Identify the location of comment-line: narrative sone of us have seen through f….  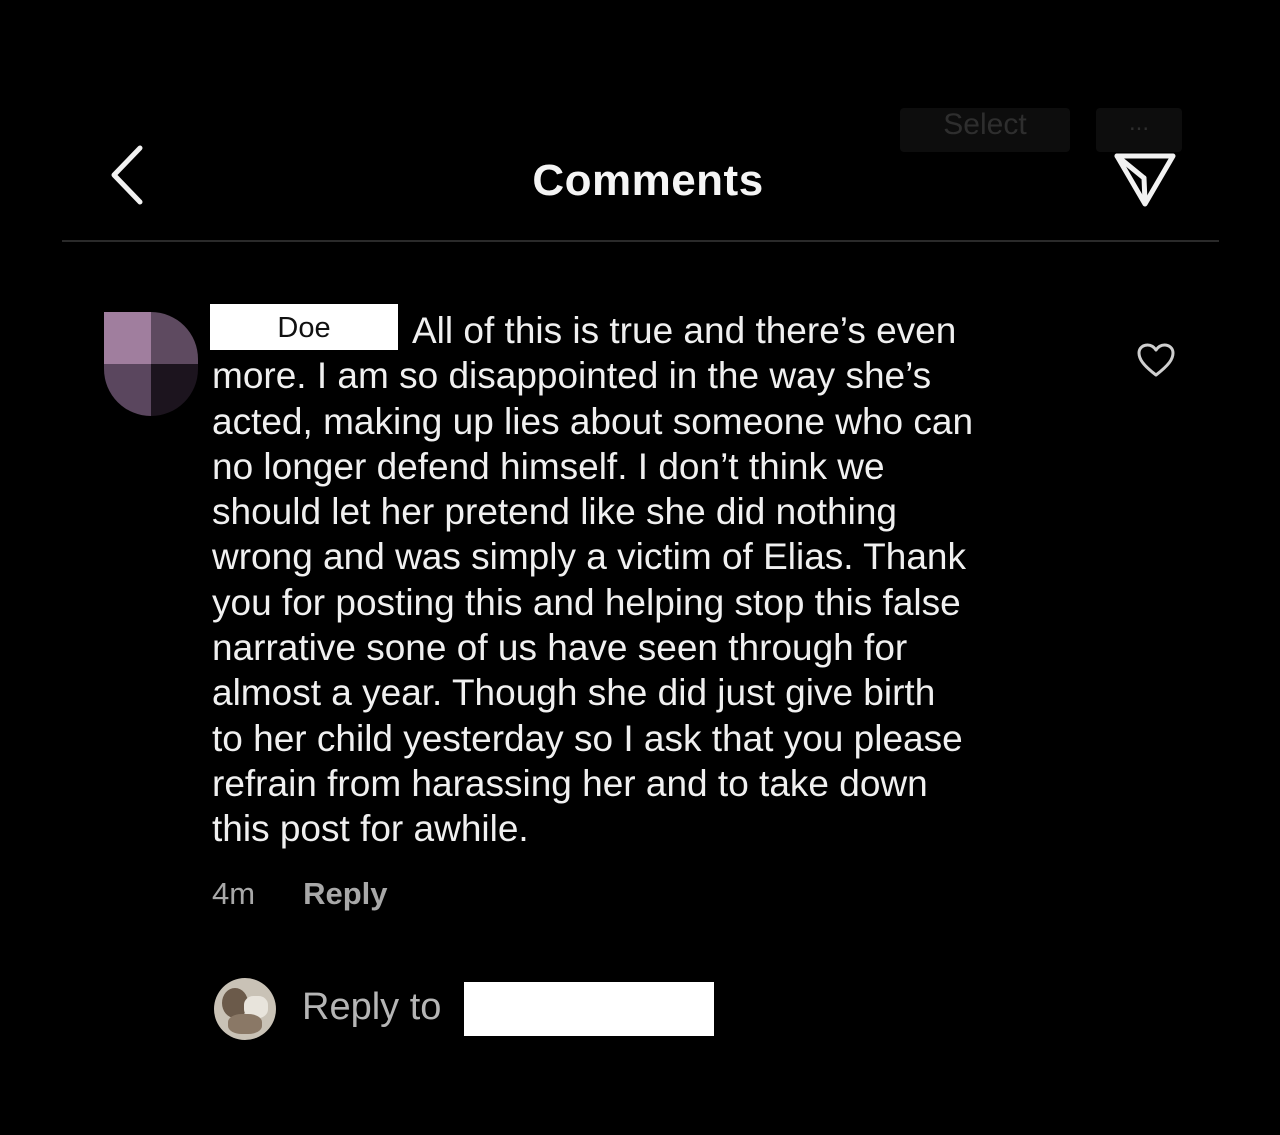
(560, 648).